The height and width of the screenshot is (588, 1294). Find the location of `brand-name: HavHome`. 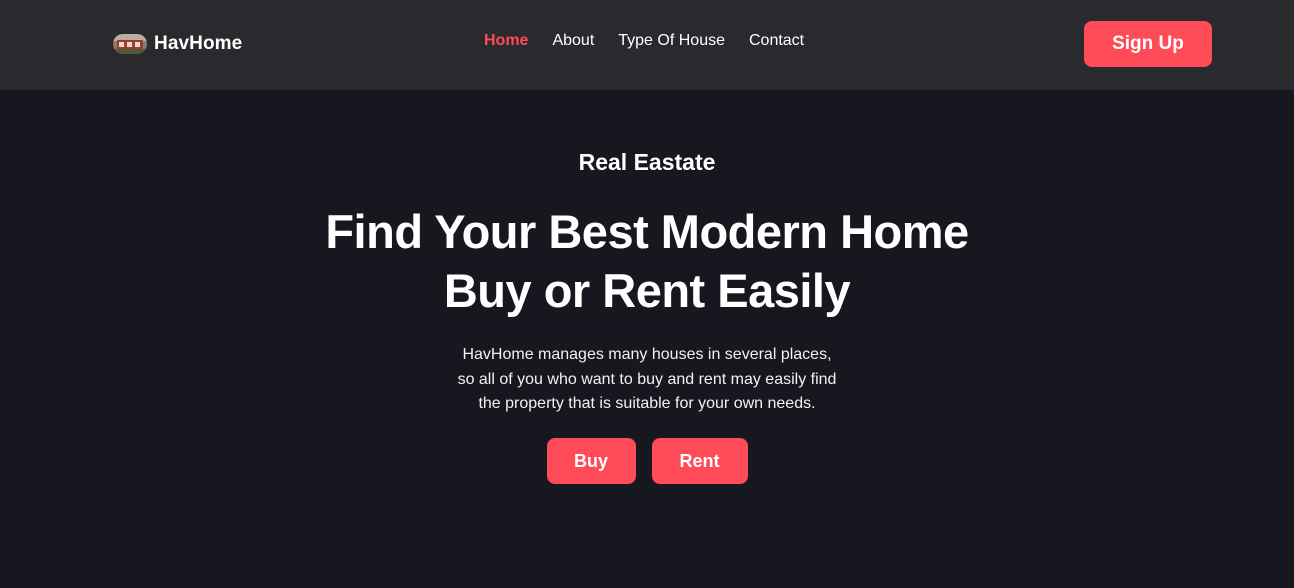

brand-name: HavHome is located at coordinates (198, 43).